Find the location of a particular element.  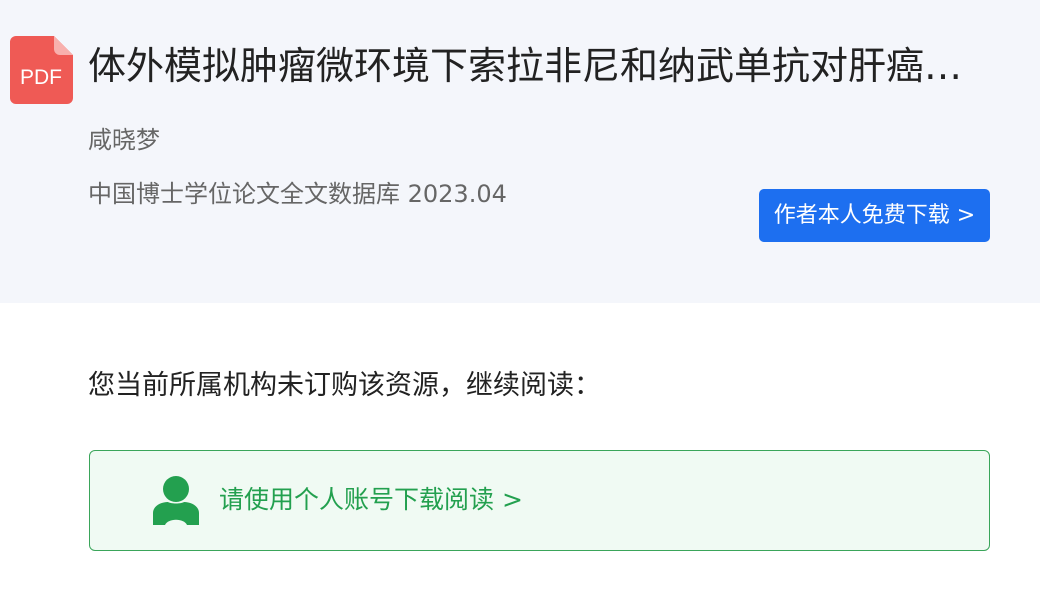

pdf-file-icon: PDF is located at coordinates (41, 70).